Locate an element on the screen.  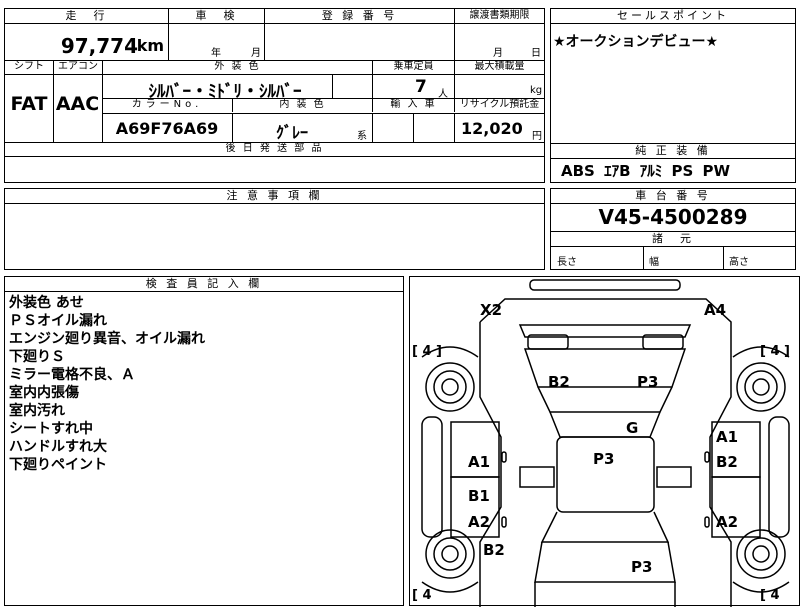
front-bumper is located at coordinates (605, 285).